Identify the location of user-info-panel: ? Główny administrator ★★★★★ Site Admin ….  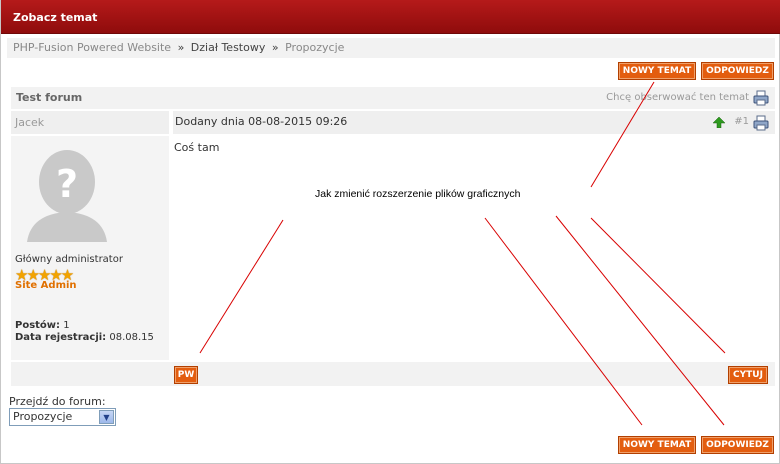
(90, 248).